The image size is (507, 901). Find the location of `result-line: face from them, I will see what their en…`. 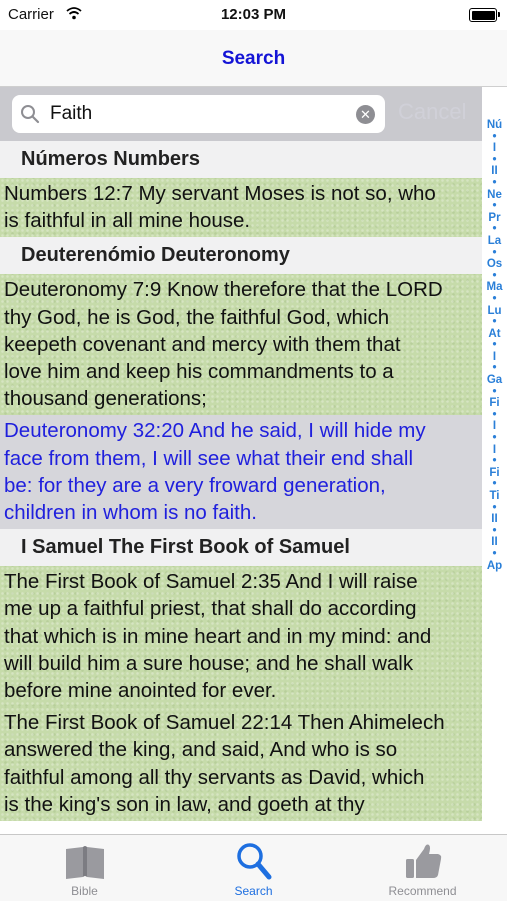

result-line: face from them, I will see what their en… is located at coordinates (209, 458).